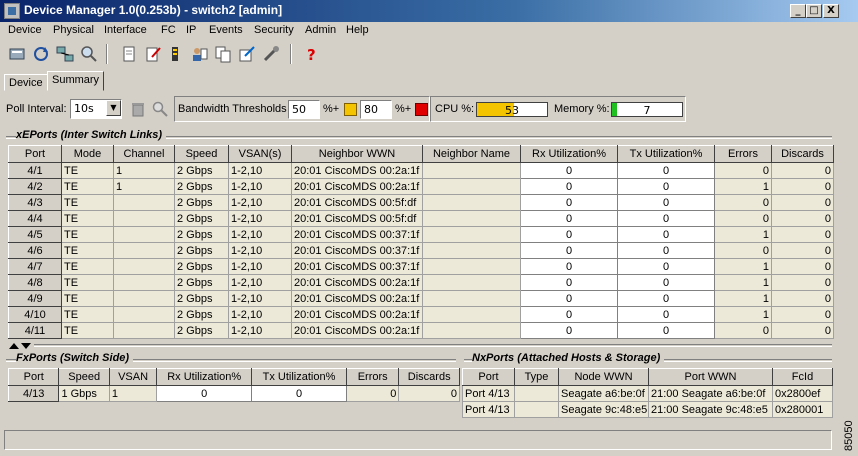 The width and height of the screenshot is (858, 456). Describe the element at coordinates (35, 298) in the screenshot. I see `cell-port: 4/9` at that location.